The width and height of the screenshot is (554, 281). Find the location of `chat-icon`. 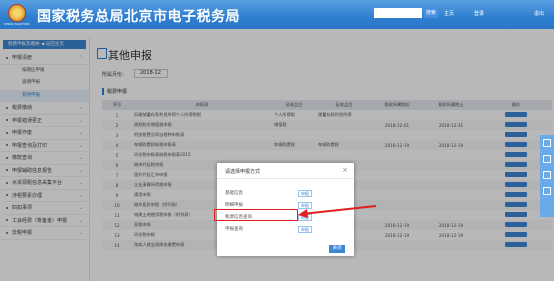

chat-icon is located at coordinates (547, 159).